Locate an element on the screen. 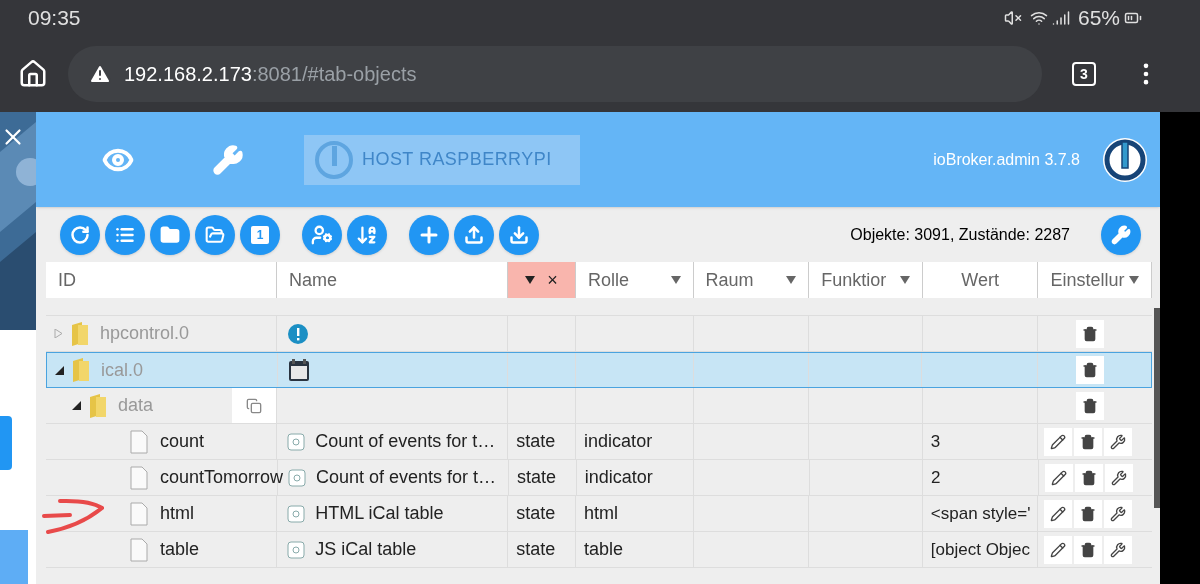 This screenshot has height=584, width=1200. download-button is located at coordinates (519, 234).